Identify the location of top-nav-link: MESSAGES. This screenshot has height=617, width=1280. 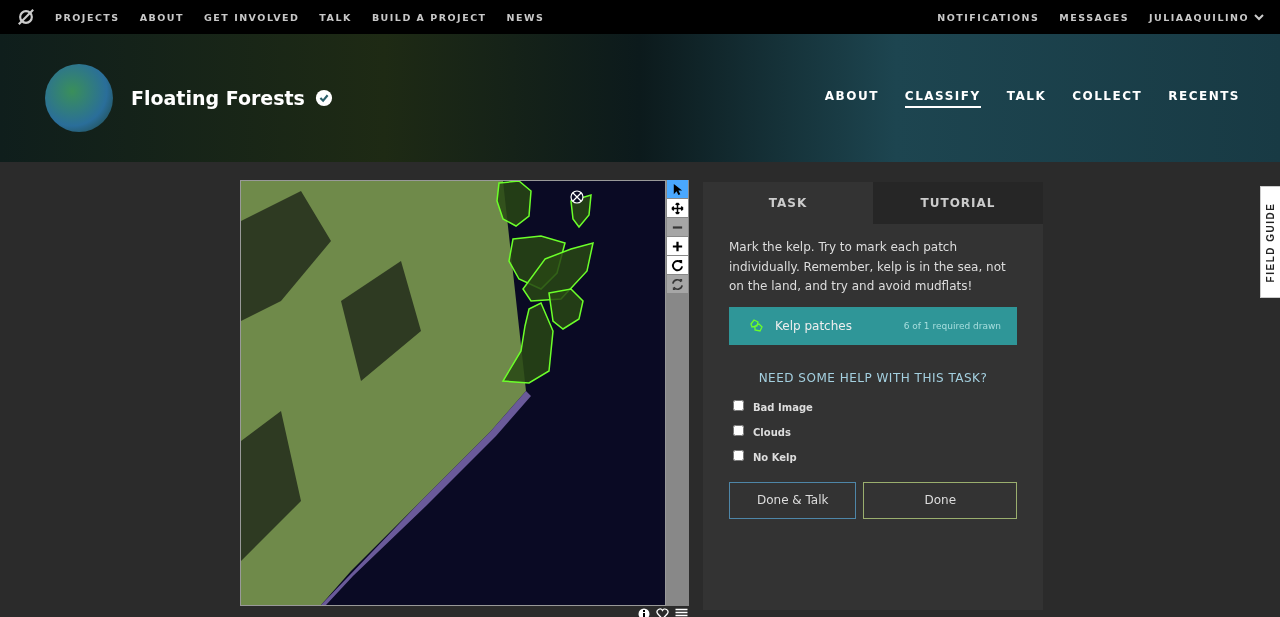
(1094, 17).